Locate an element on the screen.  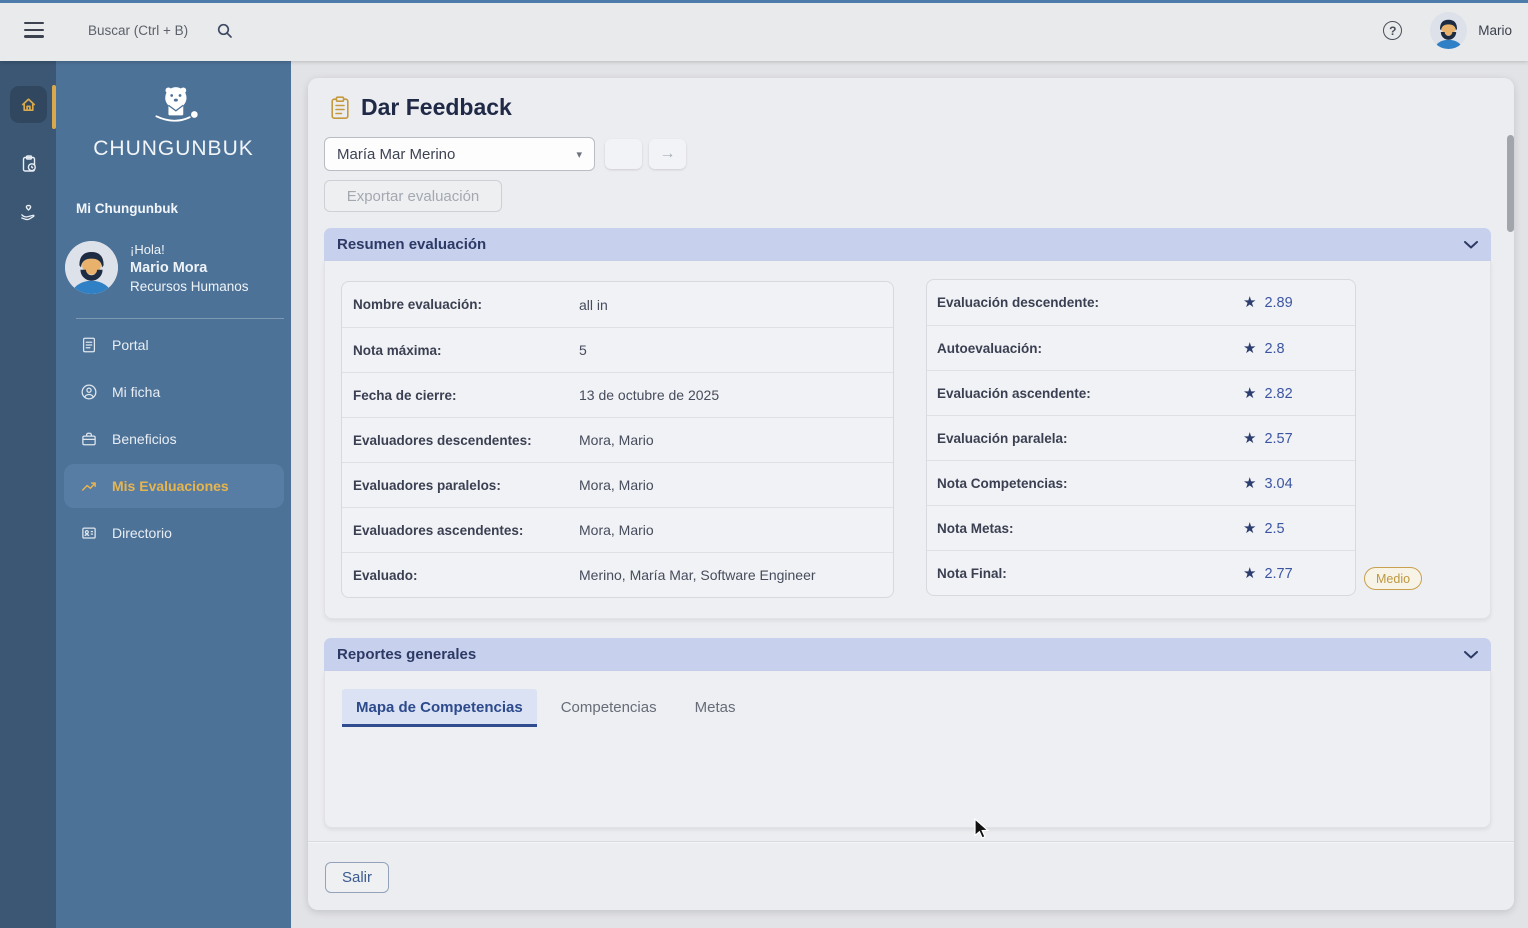
previous-employee-button is located at coordinates (623, 154).